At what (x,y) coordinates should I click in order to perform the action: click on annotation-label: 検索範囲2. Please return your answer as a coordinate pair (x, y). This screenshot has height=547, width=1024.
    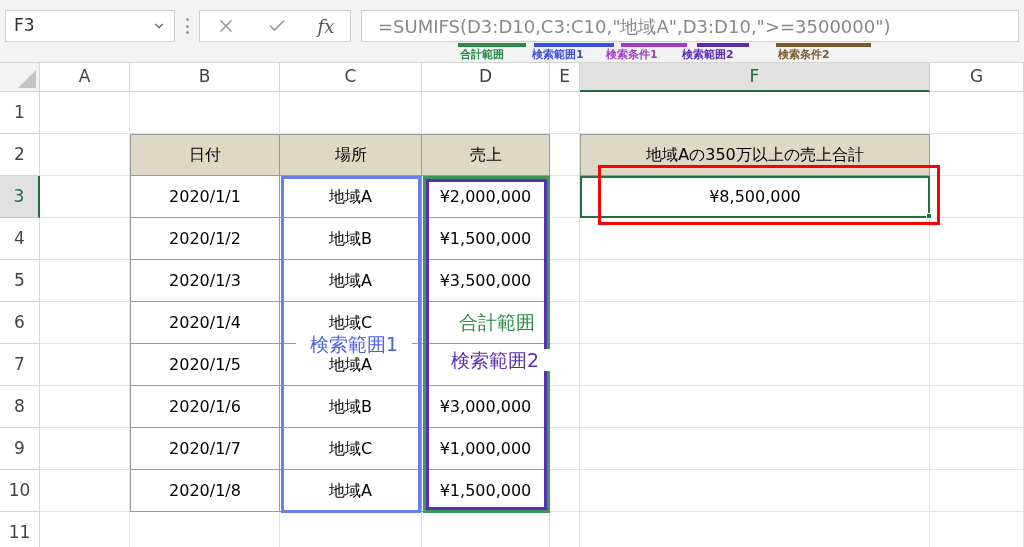
    Looking at the image, I should click on (708, 55).